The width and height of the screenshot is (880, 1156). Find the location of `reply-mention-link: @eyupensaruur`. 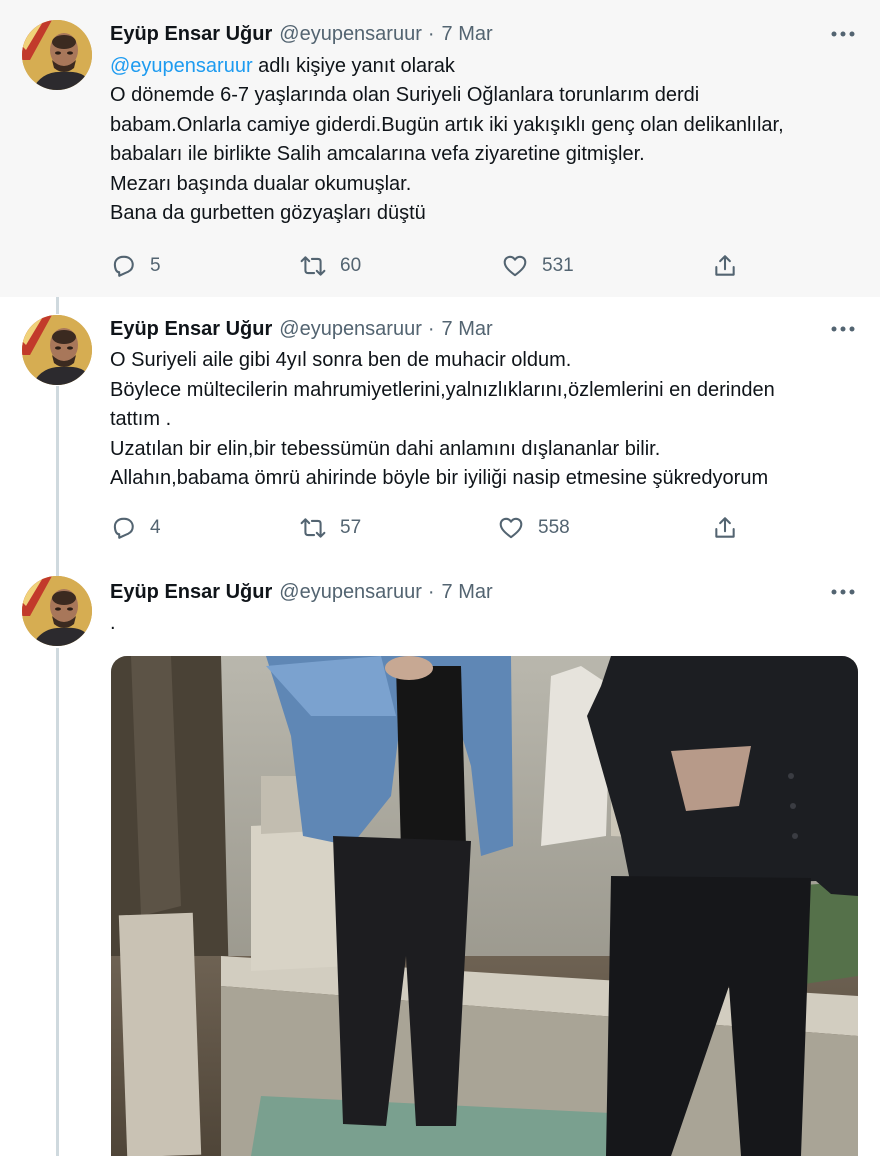

reply-mention-link: @eyupensaruur is located at coordinates (181, 66).